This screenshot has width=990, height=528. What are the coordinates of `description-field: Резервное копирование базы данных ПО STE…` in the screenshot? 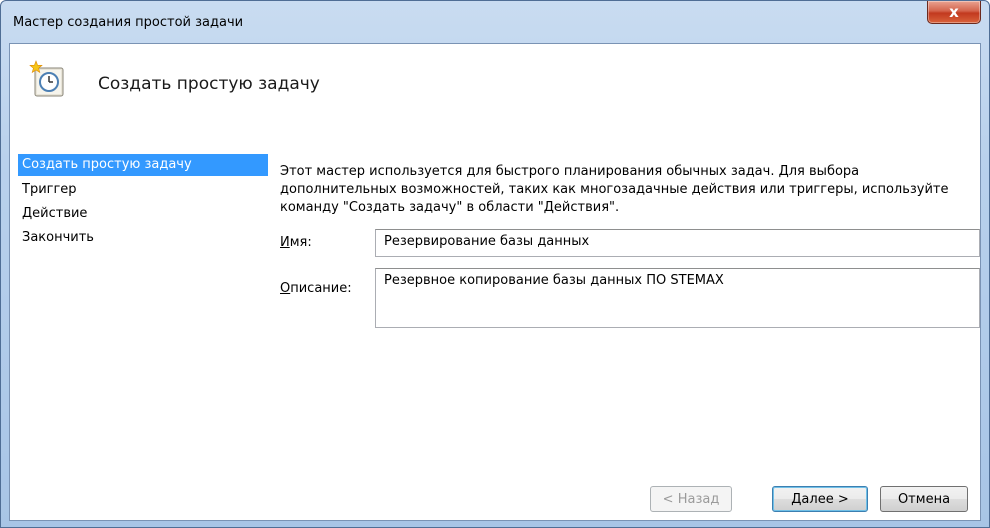 It's located at (677, 298).